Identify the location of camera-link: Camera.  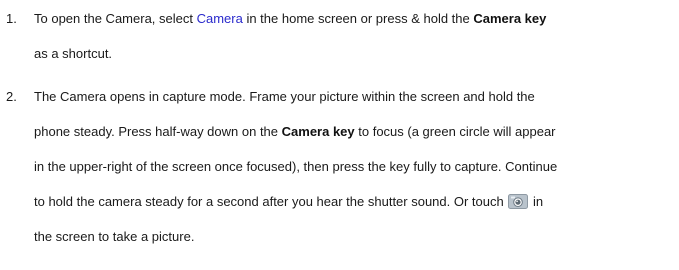
(220, 18).